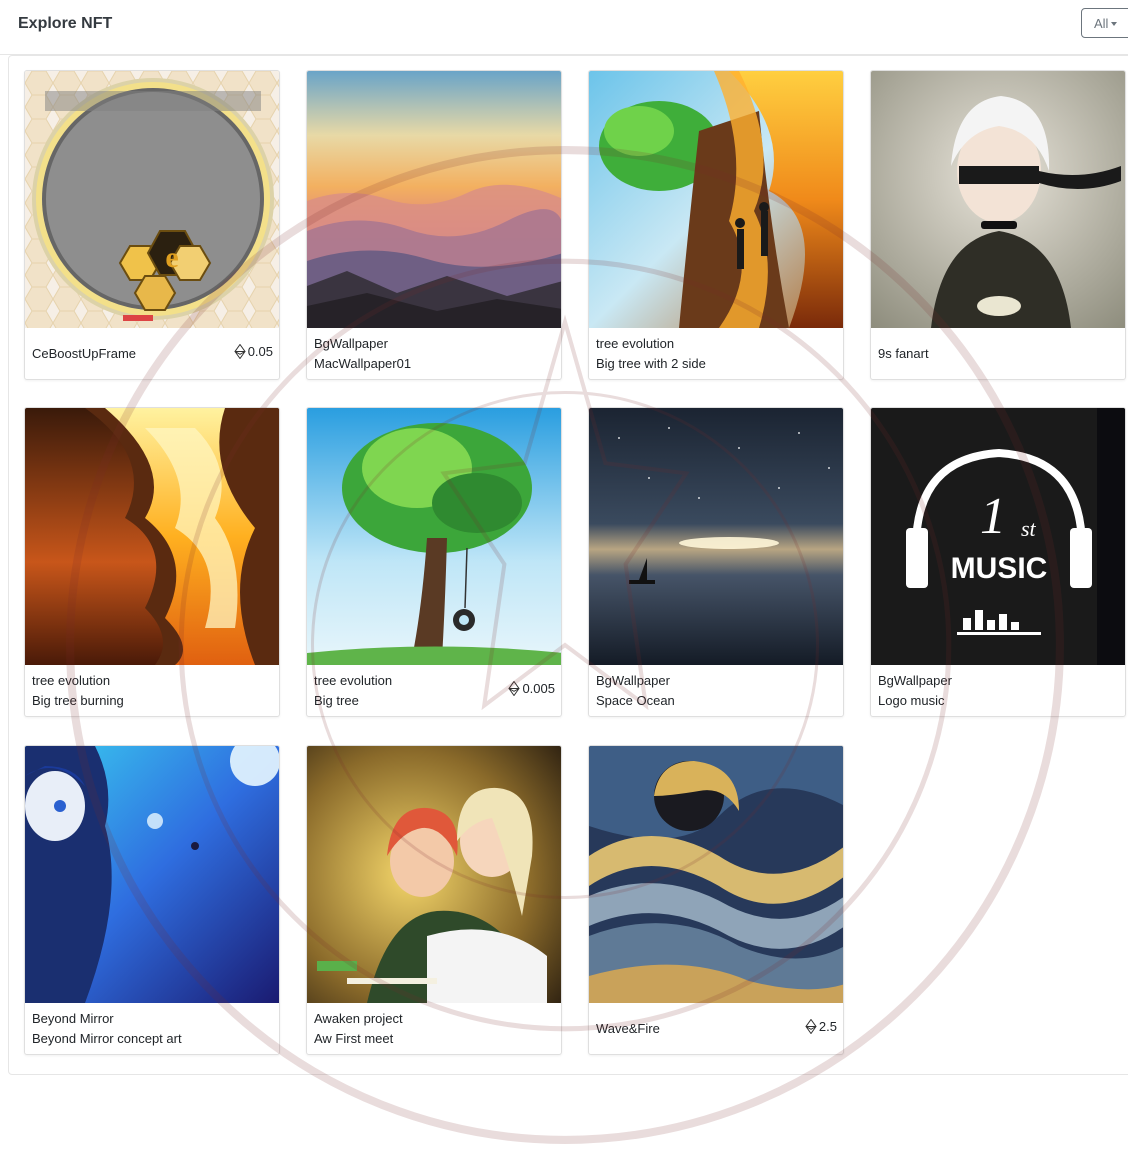 The image size is (1128, 1150). What do you see at coordinates (152, 1028) in the screenshot?
I see `nft-card-footer: Beyond Mirror Beyond Mirror concept art` at bounding box center [152, 1028].